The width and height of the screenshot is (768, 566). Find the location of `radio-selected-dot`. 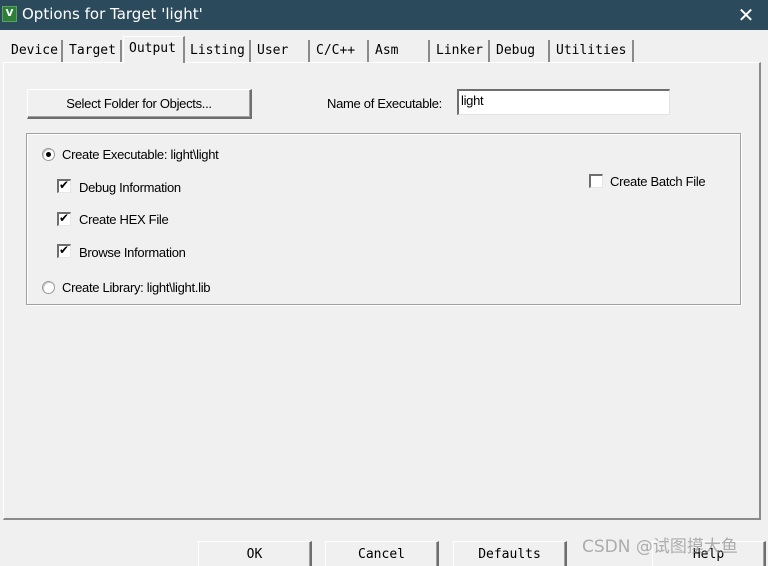

radio-selected-dot is located at coordinates (48, 154).